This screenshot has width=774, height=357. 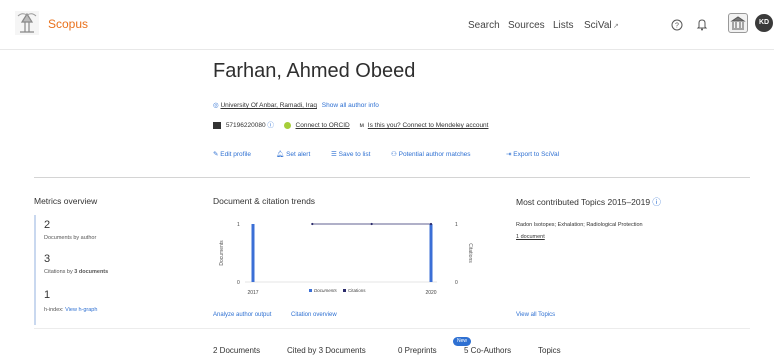 What do you see at coordinates (47, 295) in the screenshot?
I see `h-index-value: 1` at bounding box center [47, 295].